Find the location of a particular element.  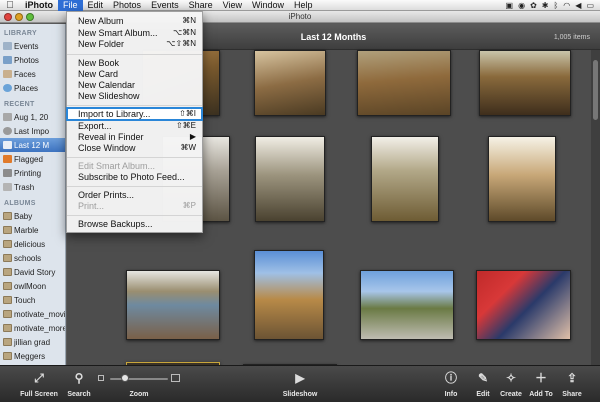

sidebar-item-last-12-months: Last 12 M is located at coordinates (32, 145).